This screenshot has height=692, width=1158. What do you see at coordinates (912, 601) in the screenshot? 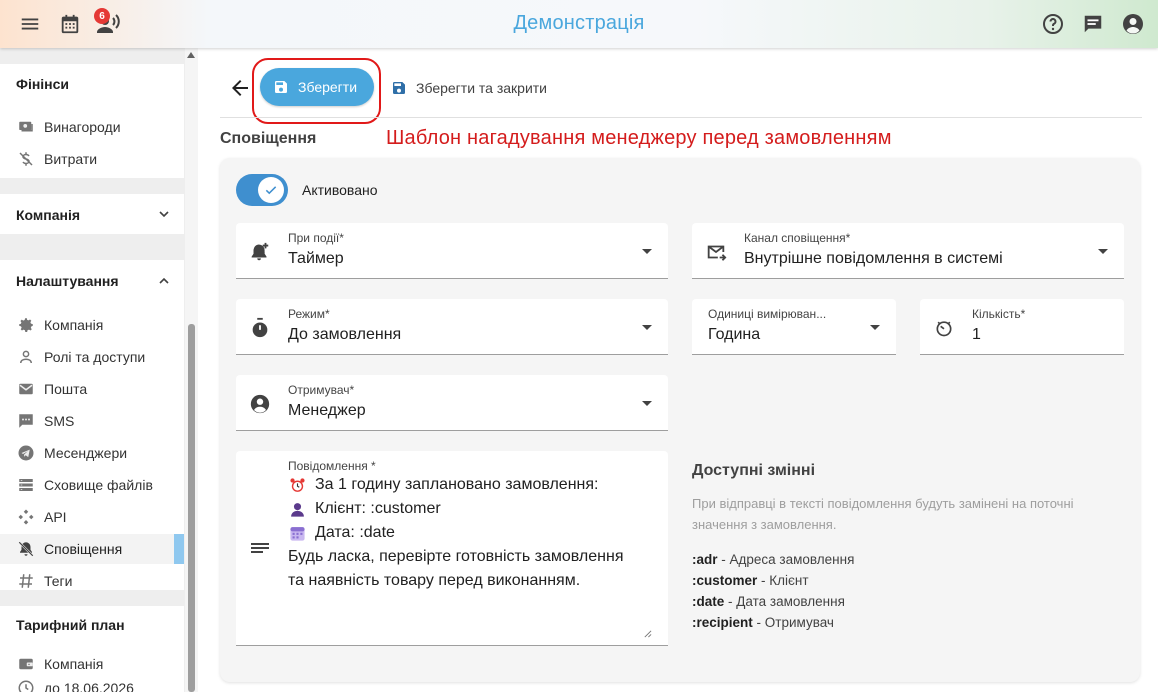
I see `variable-item: :date - Дата замовлення` at bounding box center [912, 601].